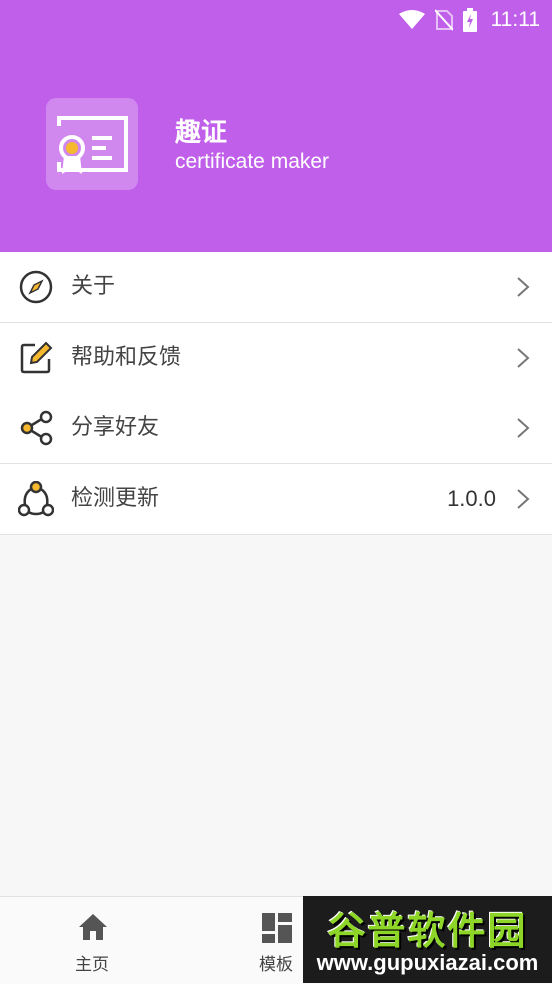  I want to click on watermark: 谷普软件园 www.gupuxiazai.com, so click(427, 939).